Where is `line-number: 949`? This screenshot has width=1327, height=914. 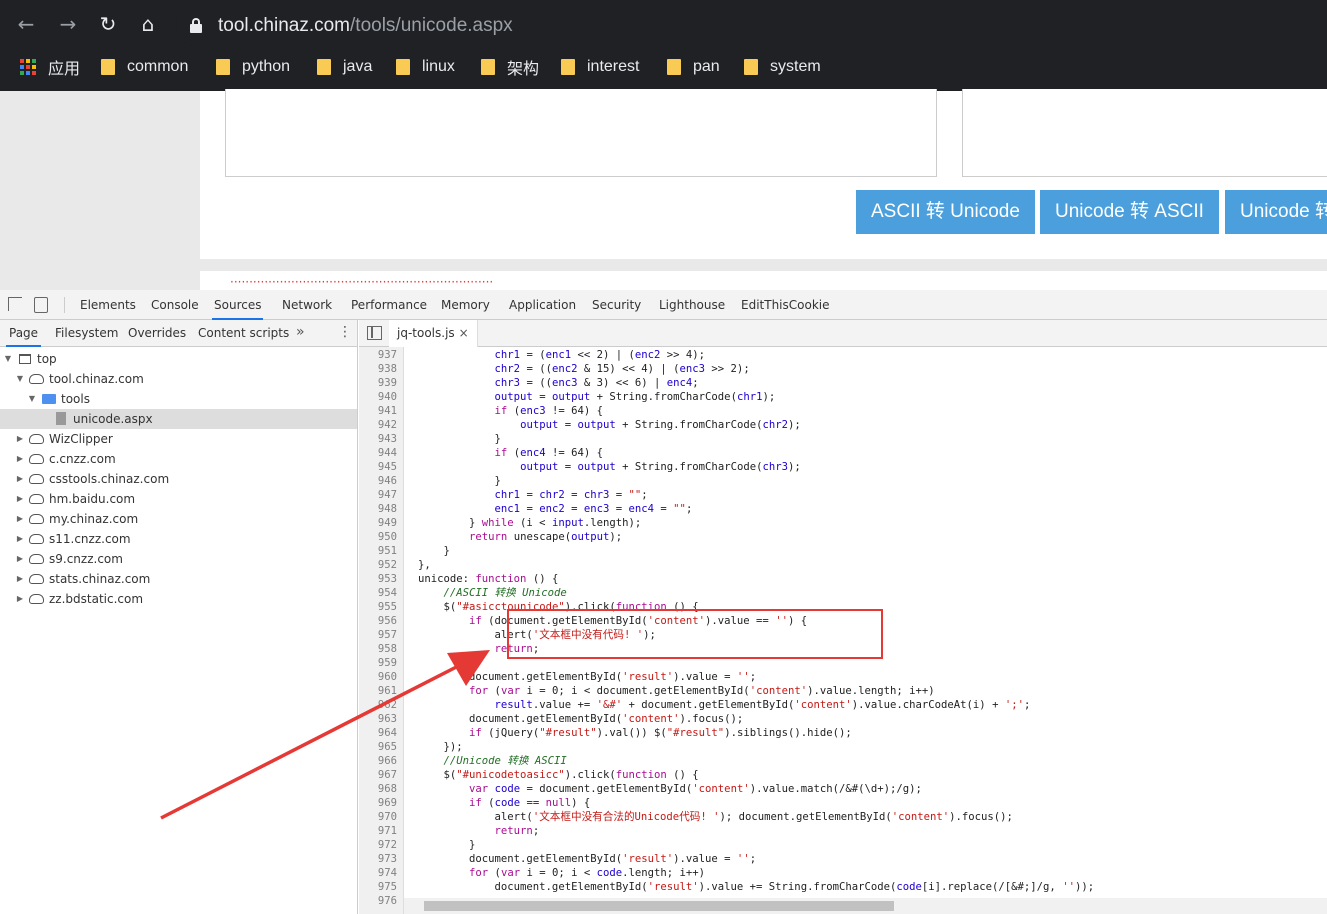
line-number: 949 is located at coordinates (387, 523).